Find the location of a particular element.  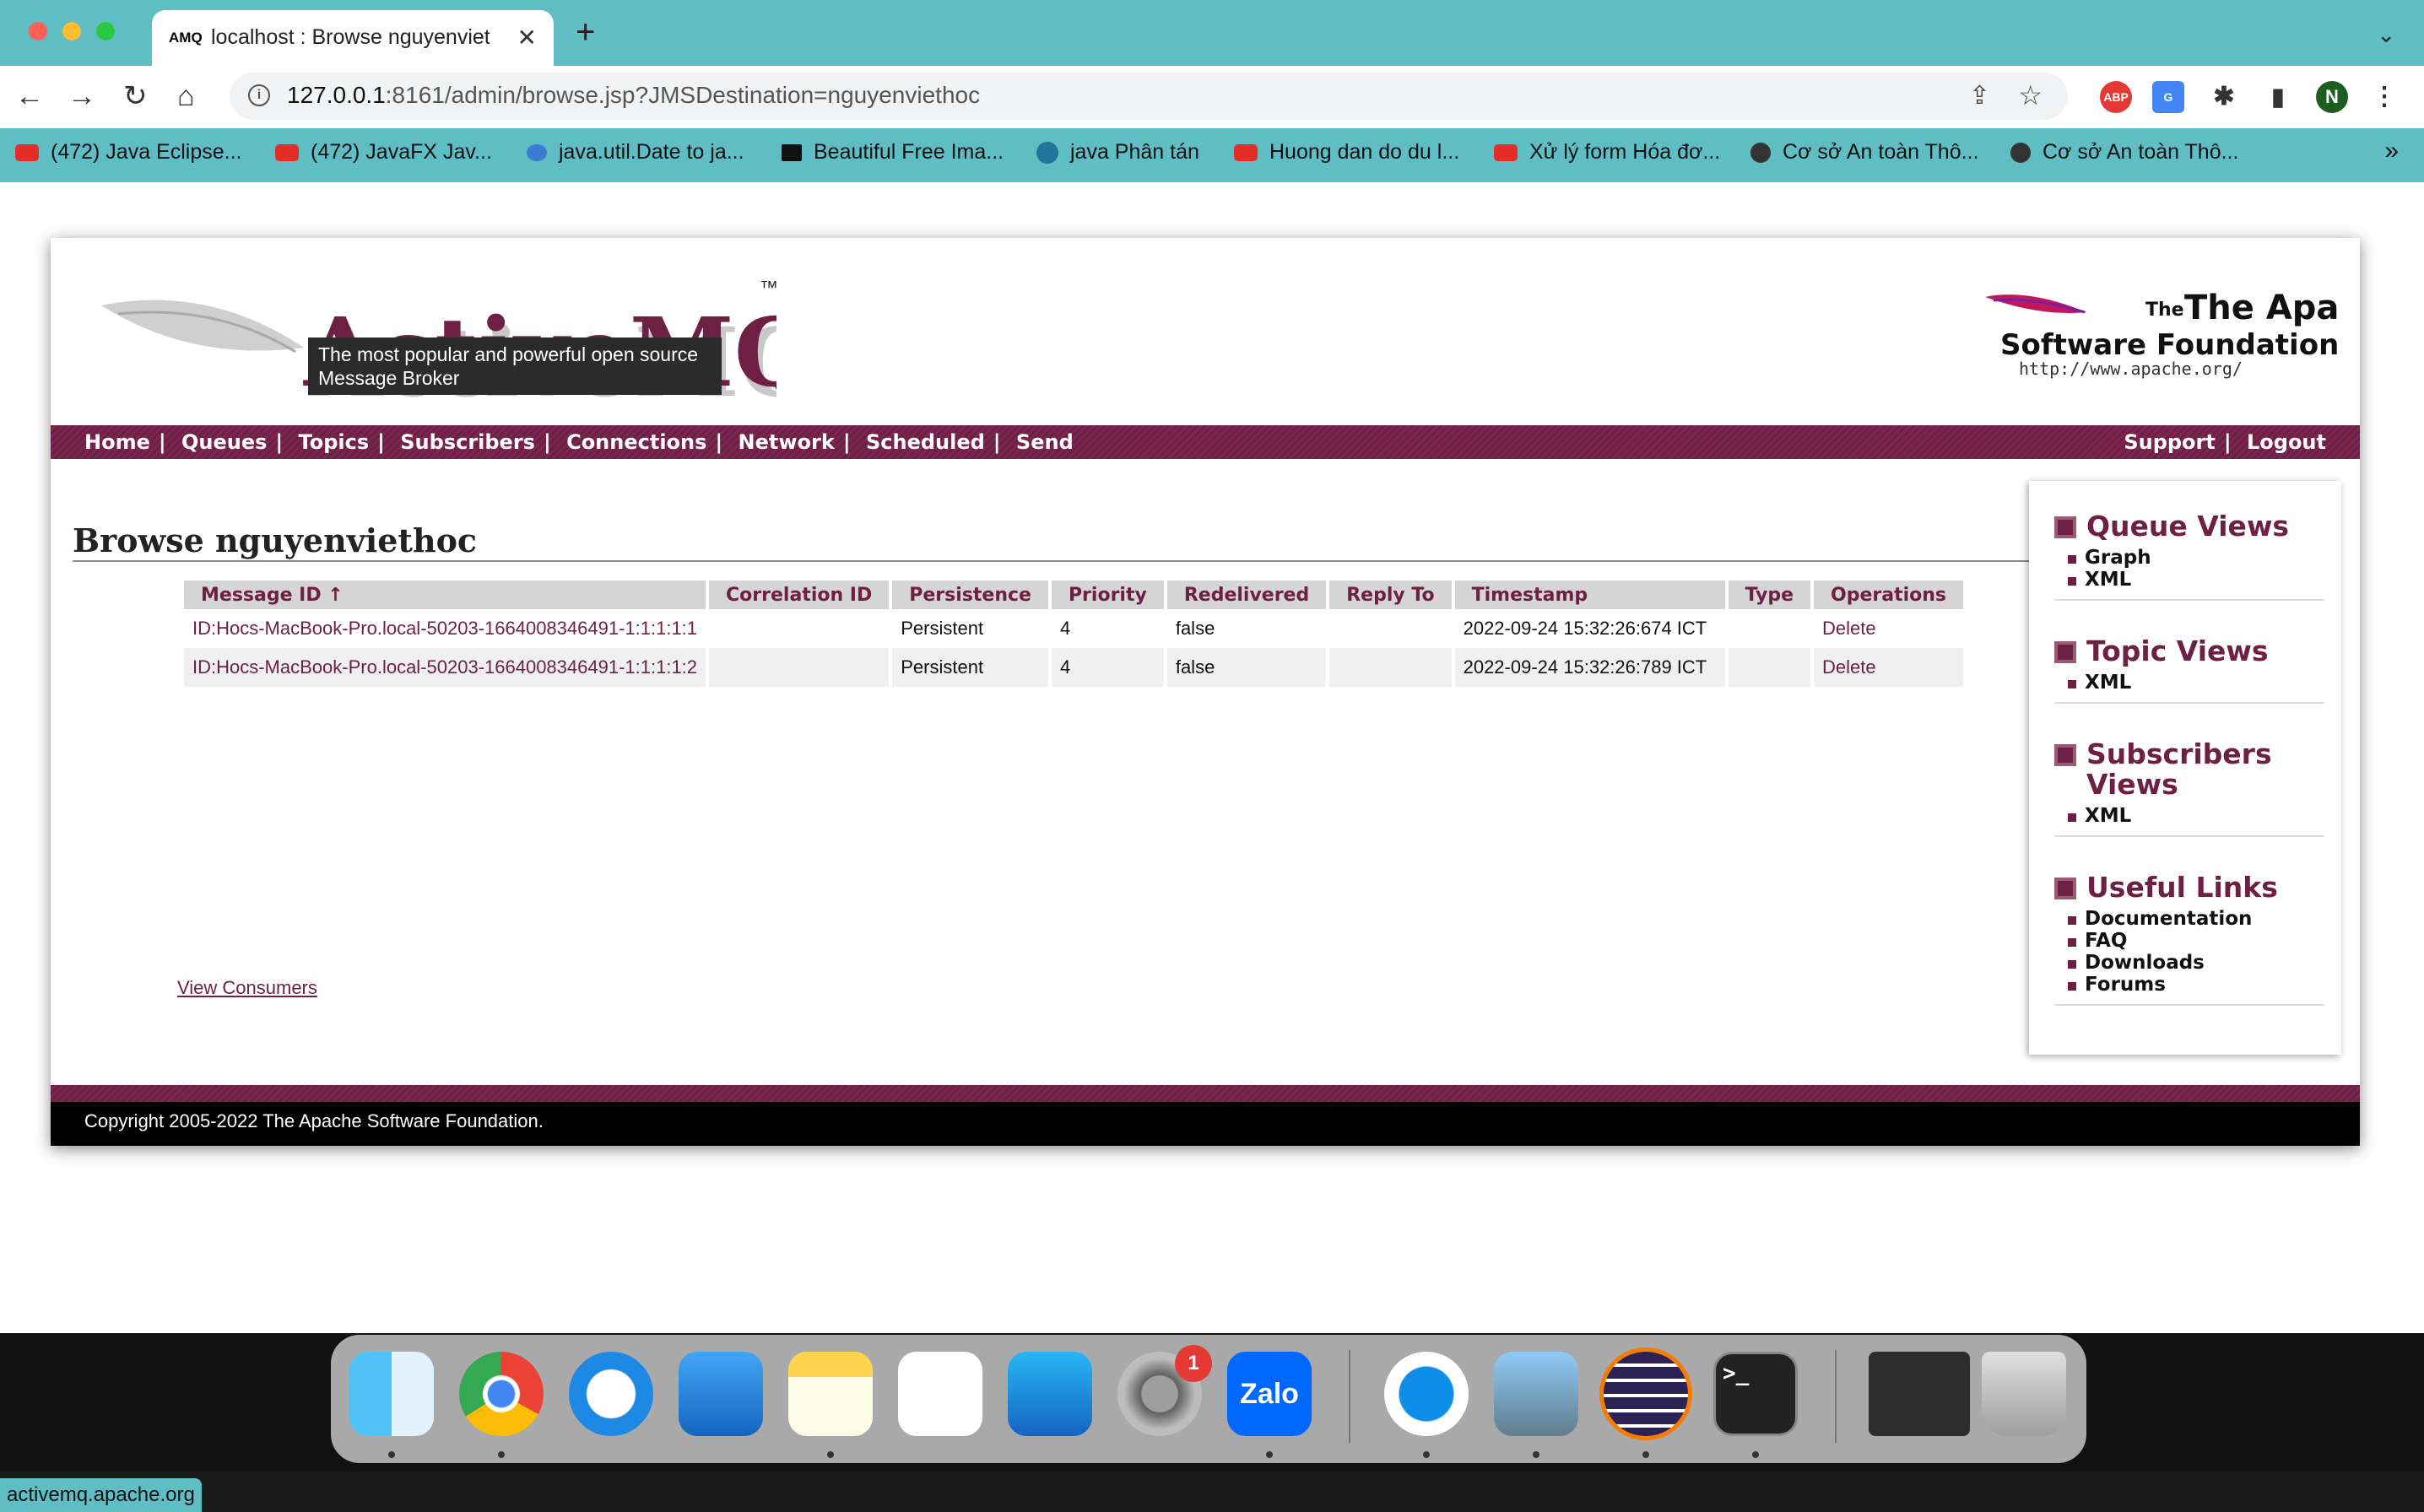

terminal-icon: >_ is located at coordinates (1756, 1394).